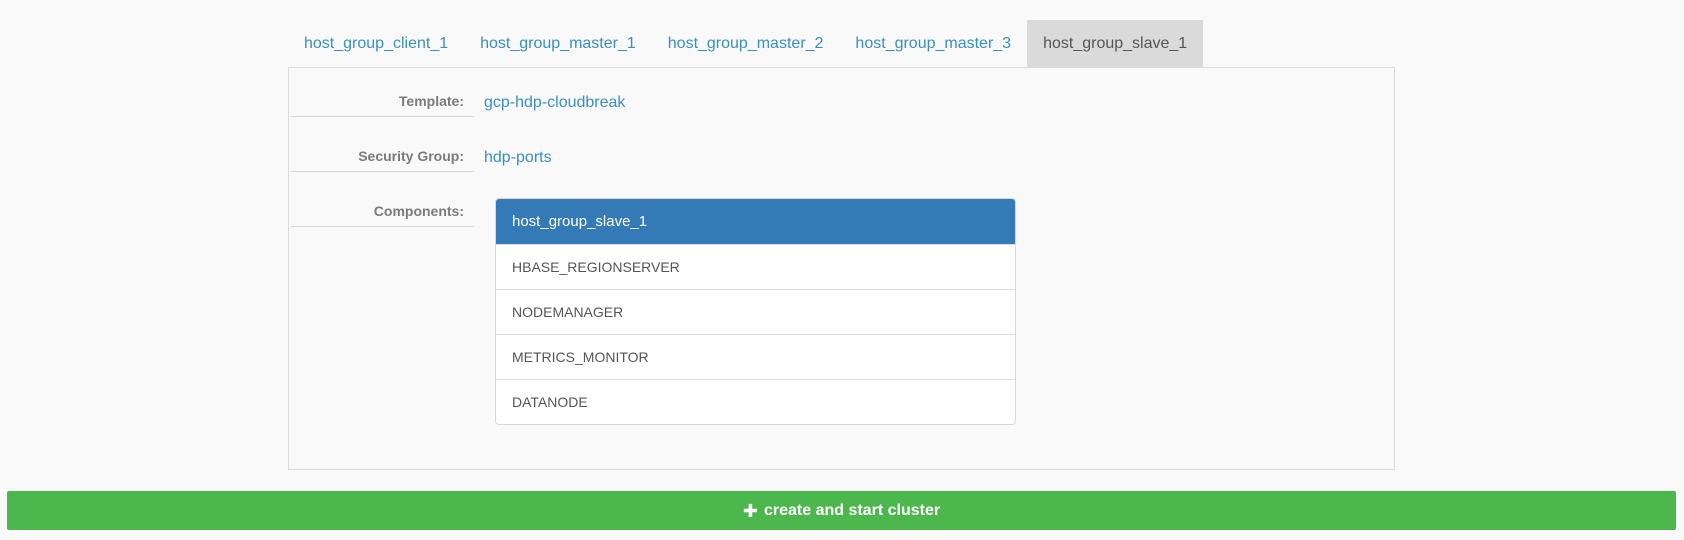 The image size is (1684, 540). What do you see at coordinates (755, 356) in the screenshot?
I see `list-item: METRICS_MONITOR` at bounding box center [755, 356].